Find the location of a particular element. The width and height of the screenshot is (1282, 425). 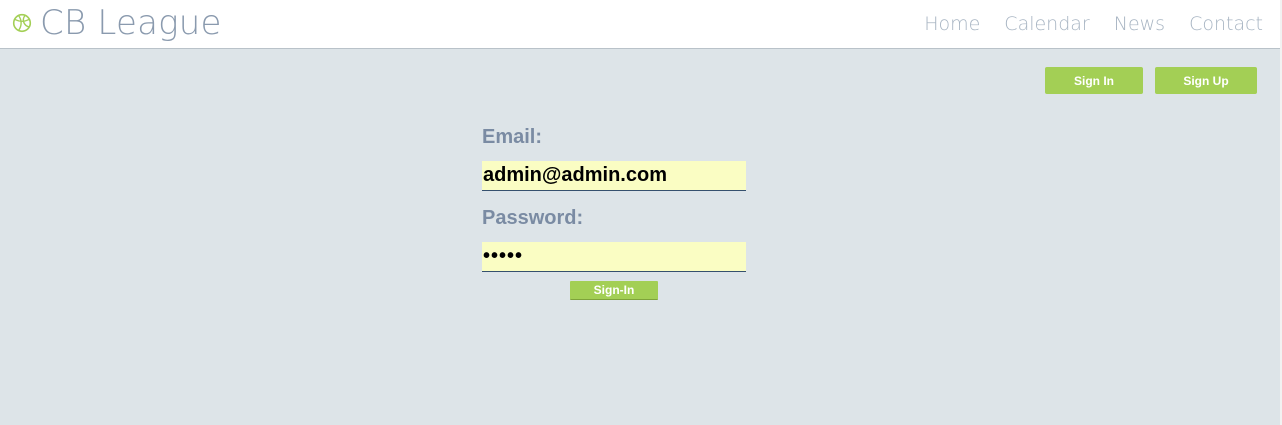

nav-home-link: Home is located at coordinates (952, 24).